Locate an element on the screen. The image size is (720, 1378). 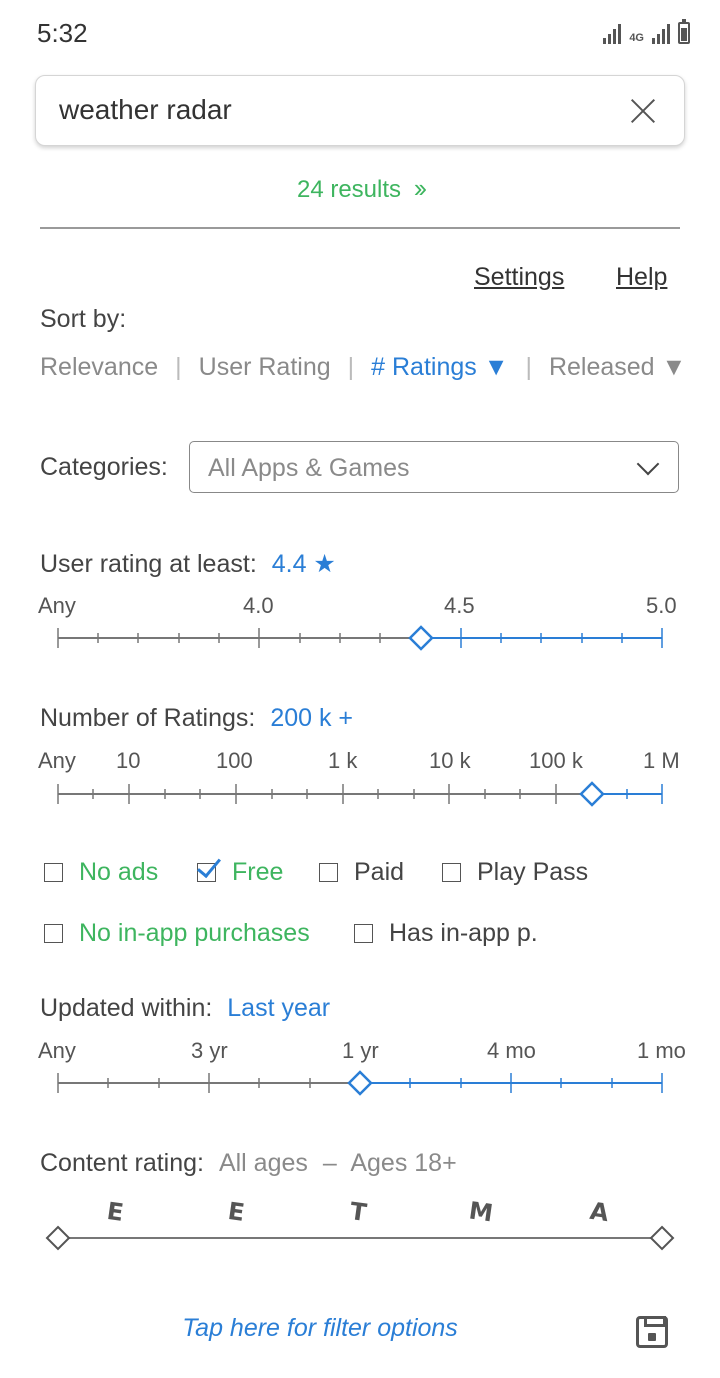
divider is located at coordinates (360, 228).